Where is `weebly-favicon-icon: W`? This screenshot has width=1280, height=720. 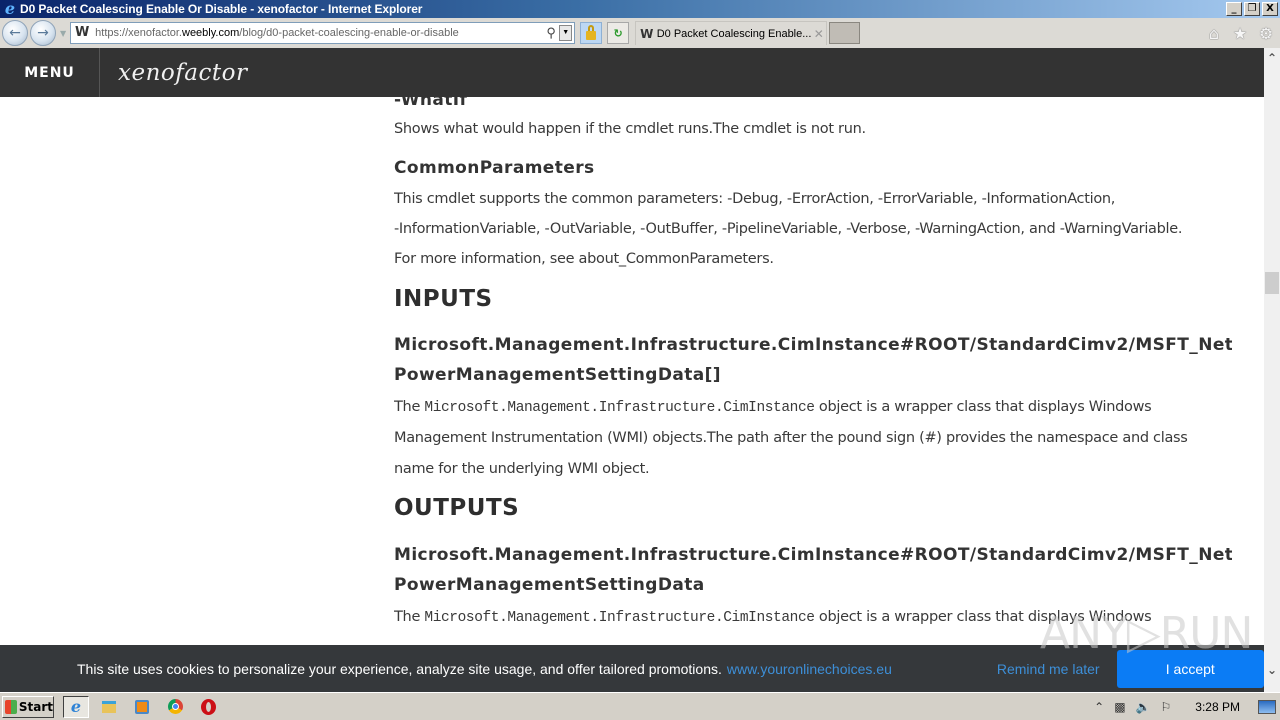 weebly-favicon-icon: W is located at coordinates (82, 32).